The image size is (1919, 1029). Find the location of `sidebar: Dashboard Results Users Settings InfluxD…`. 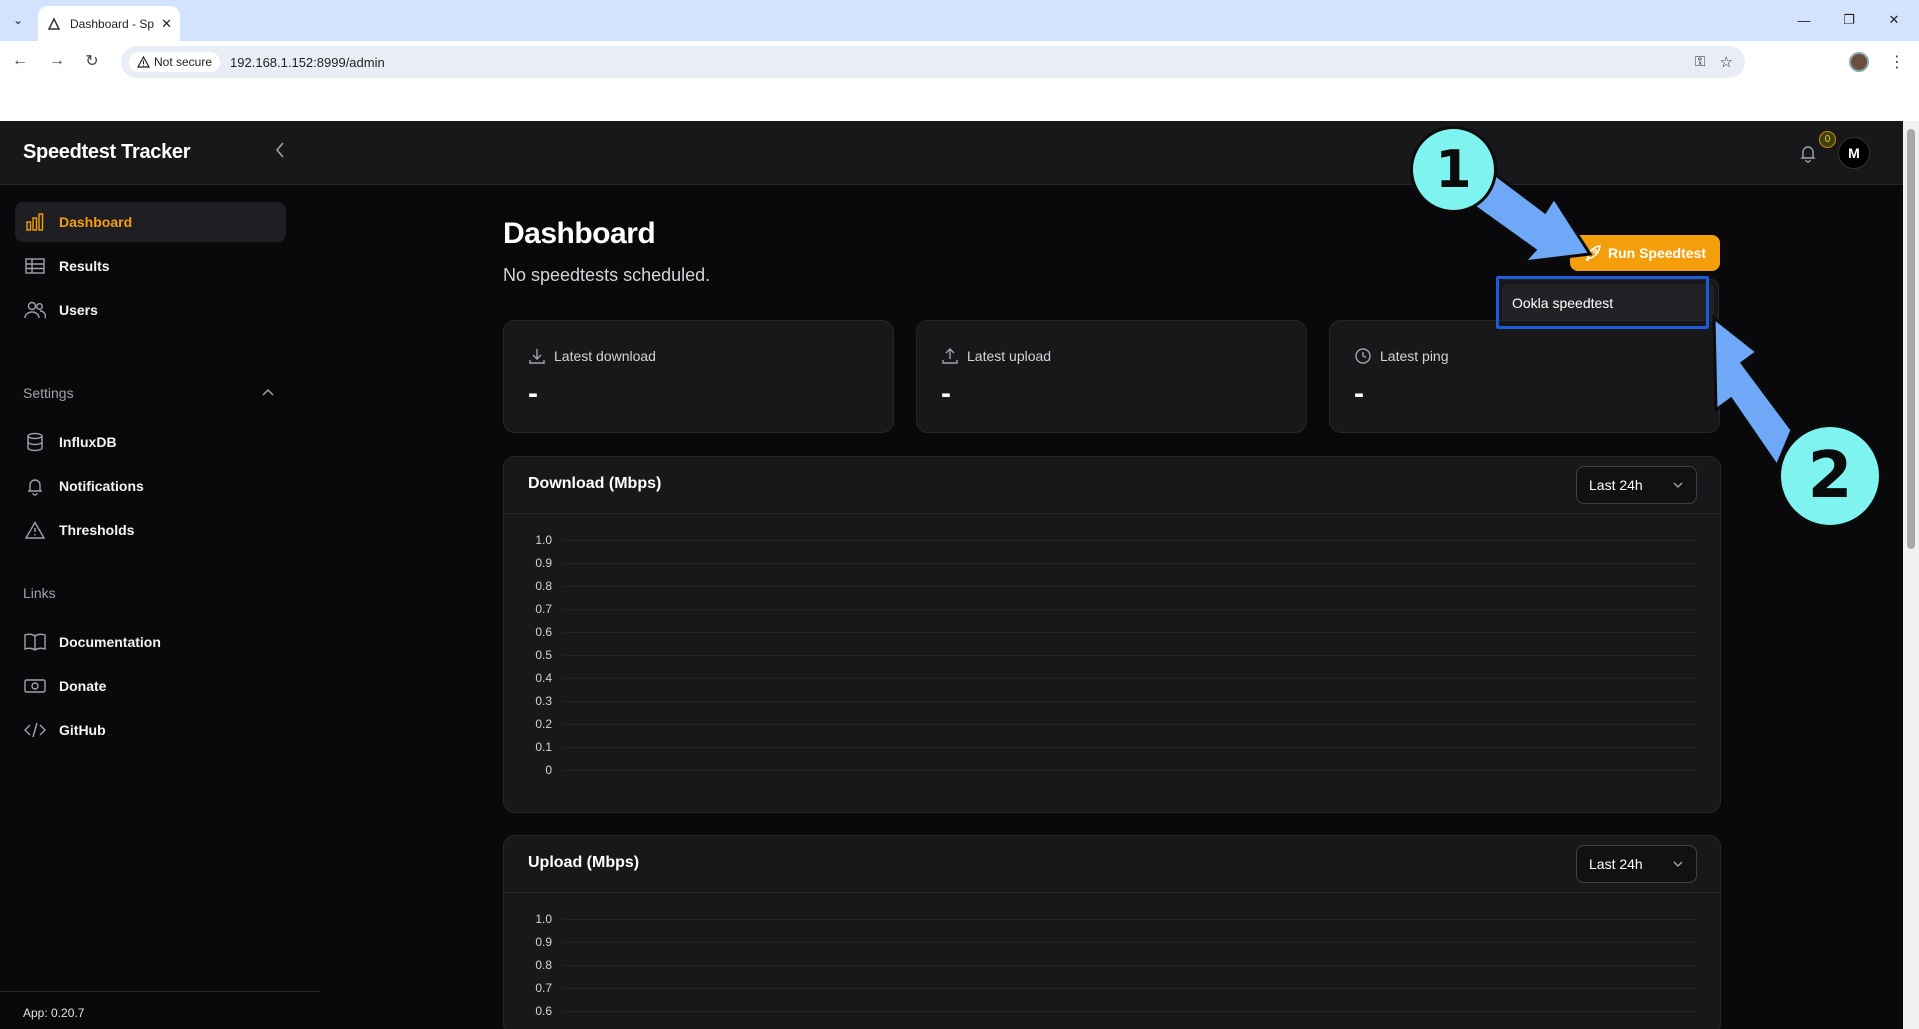

sidebar: Dashboard Results Users Settings InfluxD… is located at coordinates (160, 607).